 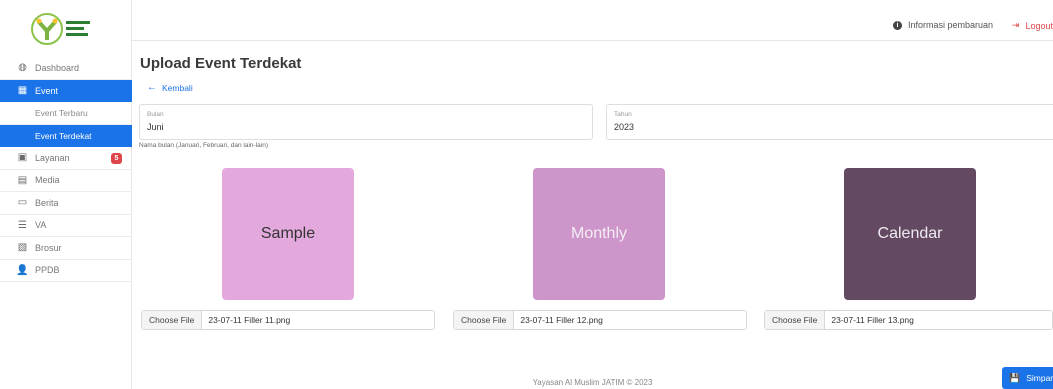 I want to click on image-preview-text: Sample, so click(x=288, y=233).